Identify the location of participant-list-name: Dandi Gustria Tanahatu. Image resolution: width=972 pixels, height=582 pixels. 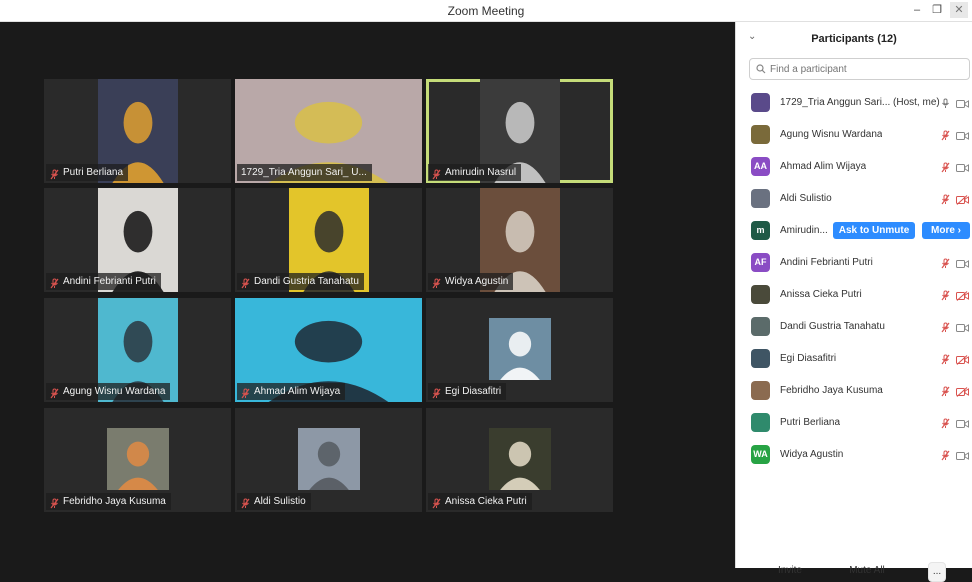
(832, 326).